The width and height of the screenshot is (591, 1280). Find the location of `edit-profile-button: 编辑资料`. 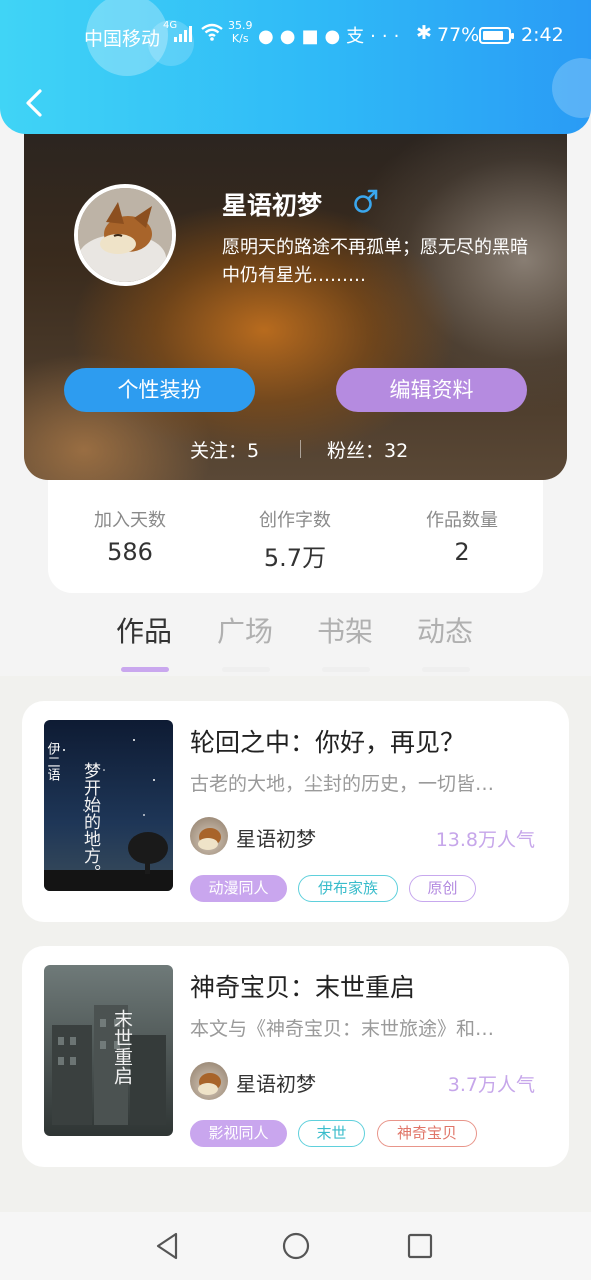

edit-profile-button: 编辑资料 is located at coordinates (431, 390).